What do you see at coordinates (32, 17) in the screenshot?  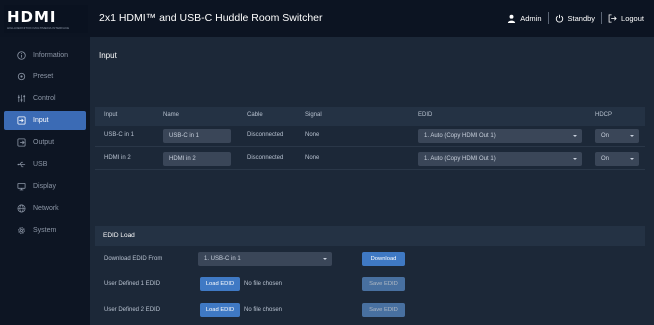 I see `logo-wordmark: HDMI` at bounding box center [32, 17].